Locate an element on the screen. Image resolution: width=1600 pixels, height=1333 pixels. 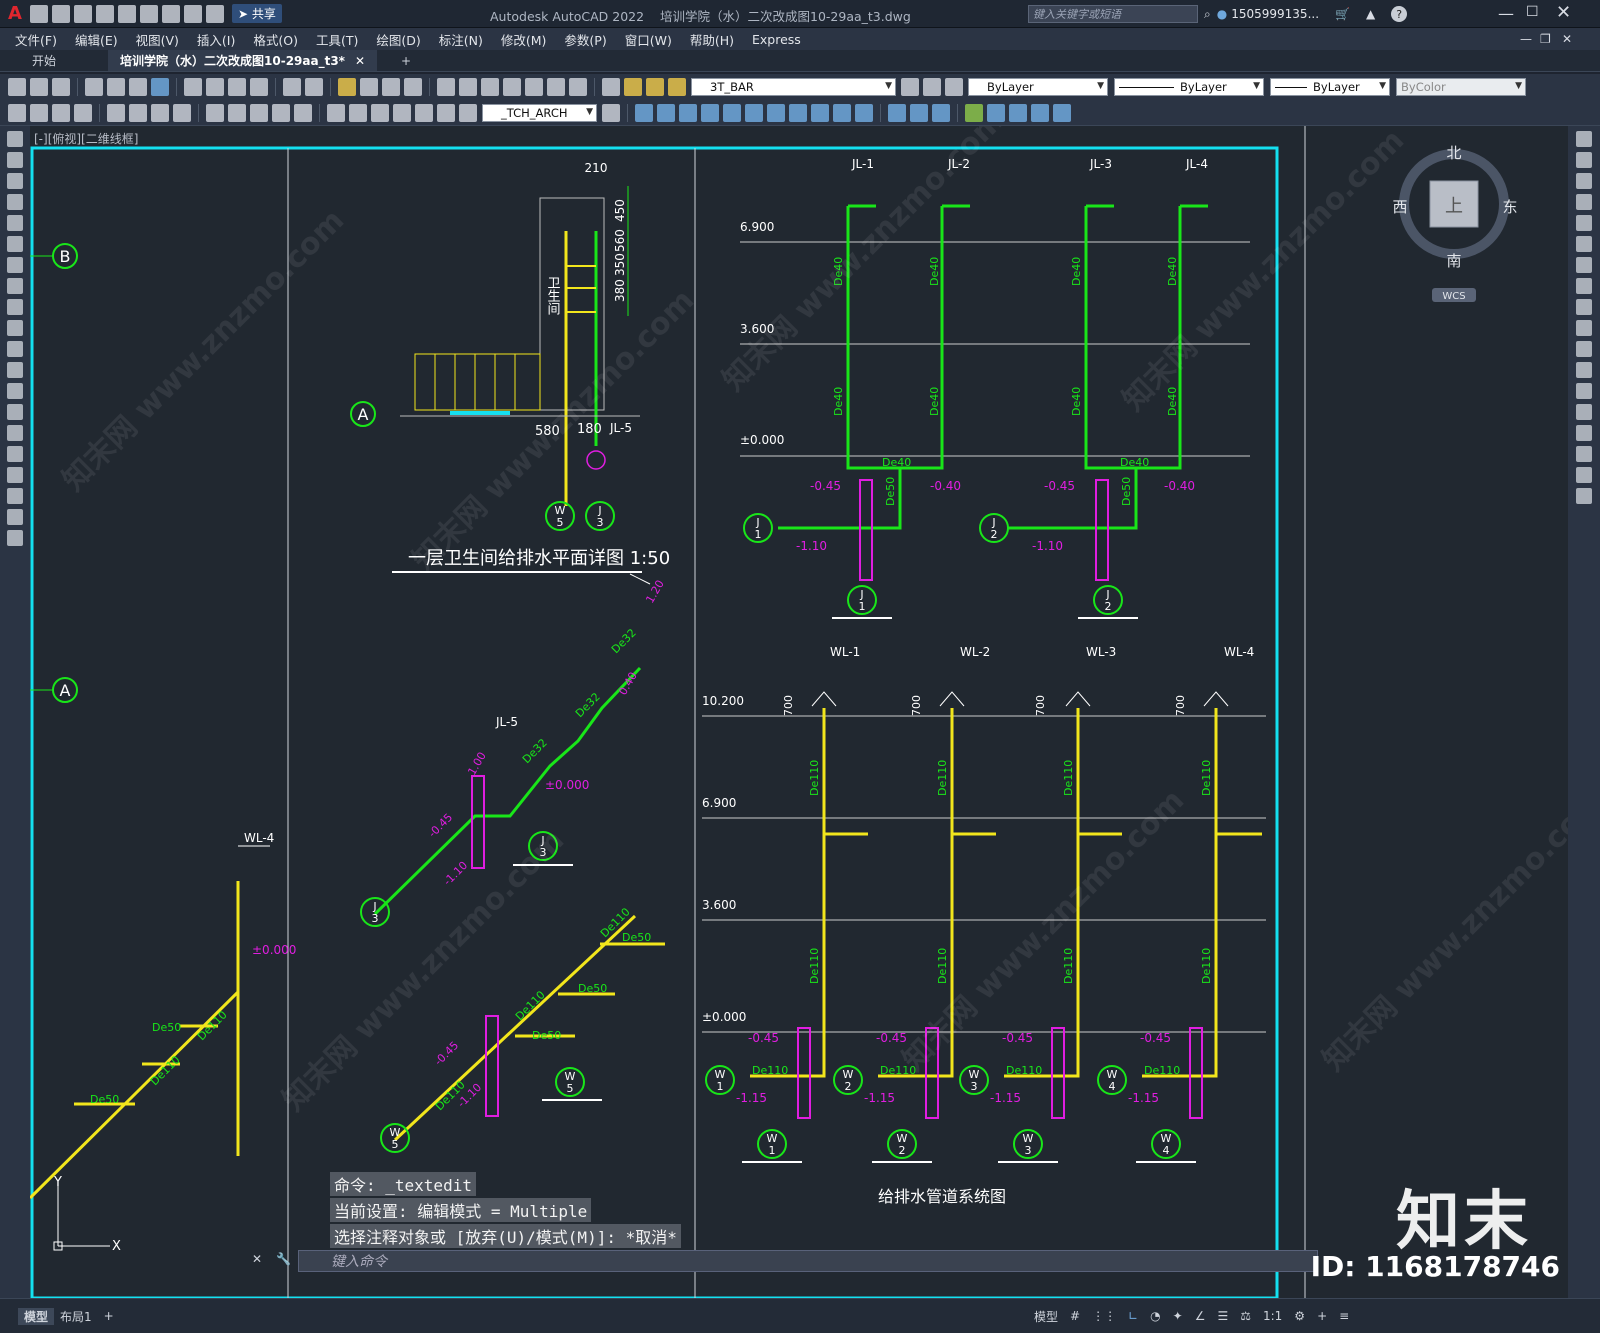
publish-icon is located at coordinates (138, 87).